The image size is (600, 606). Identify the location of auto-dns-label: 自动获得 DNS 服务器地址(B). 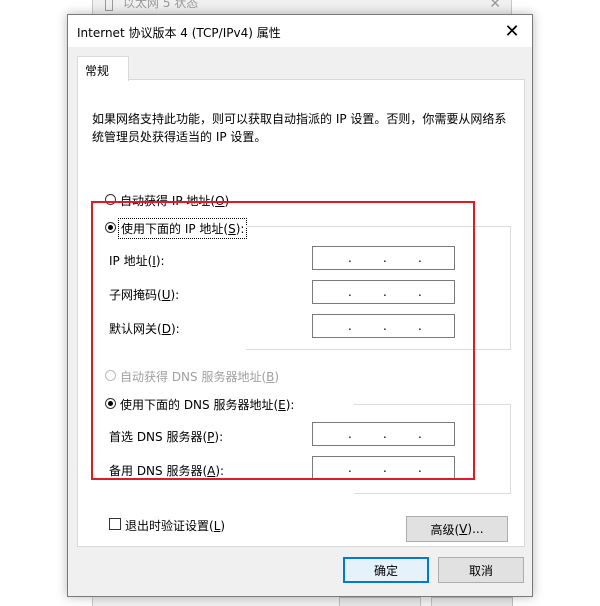
(199, 376).